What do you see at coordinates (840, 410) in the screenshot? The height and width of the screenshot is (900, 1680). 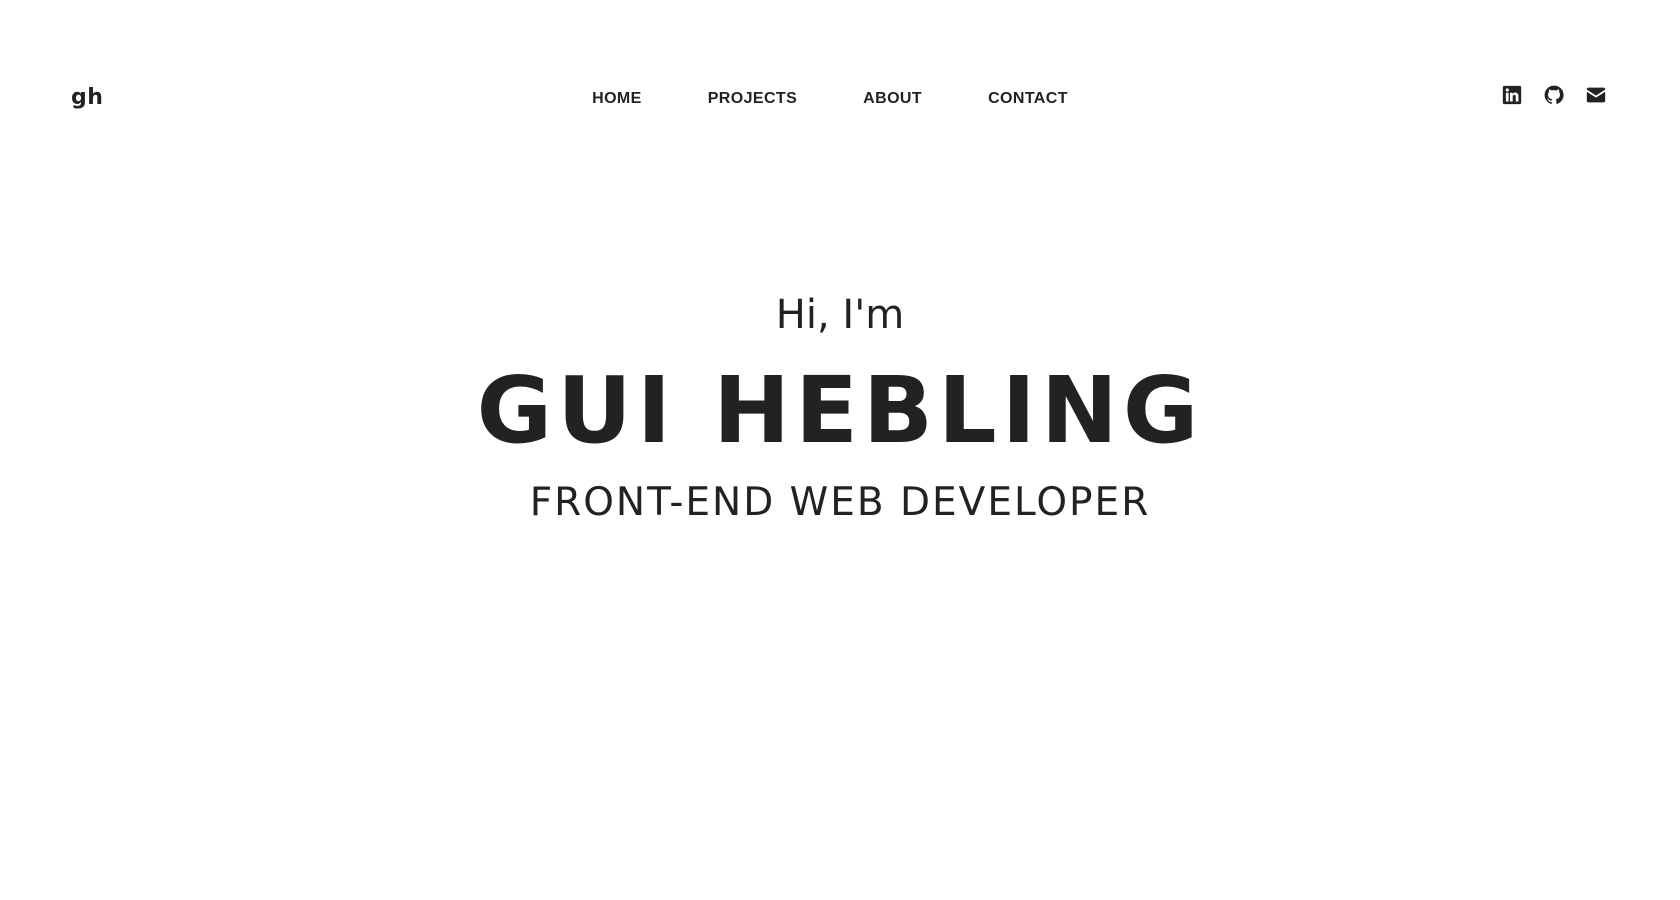 I see `hero-name: GUI HEBLING` at bounding box center [840, 410].